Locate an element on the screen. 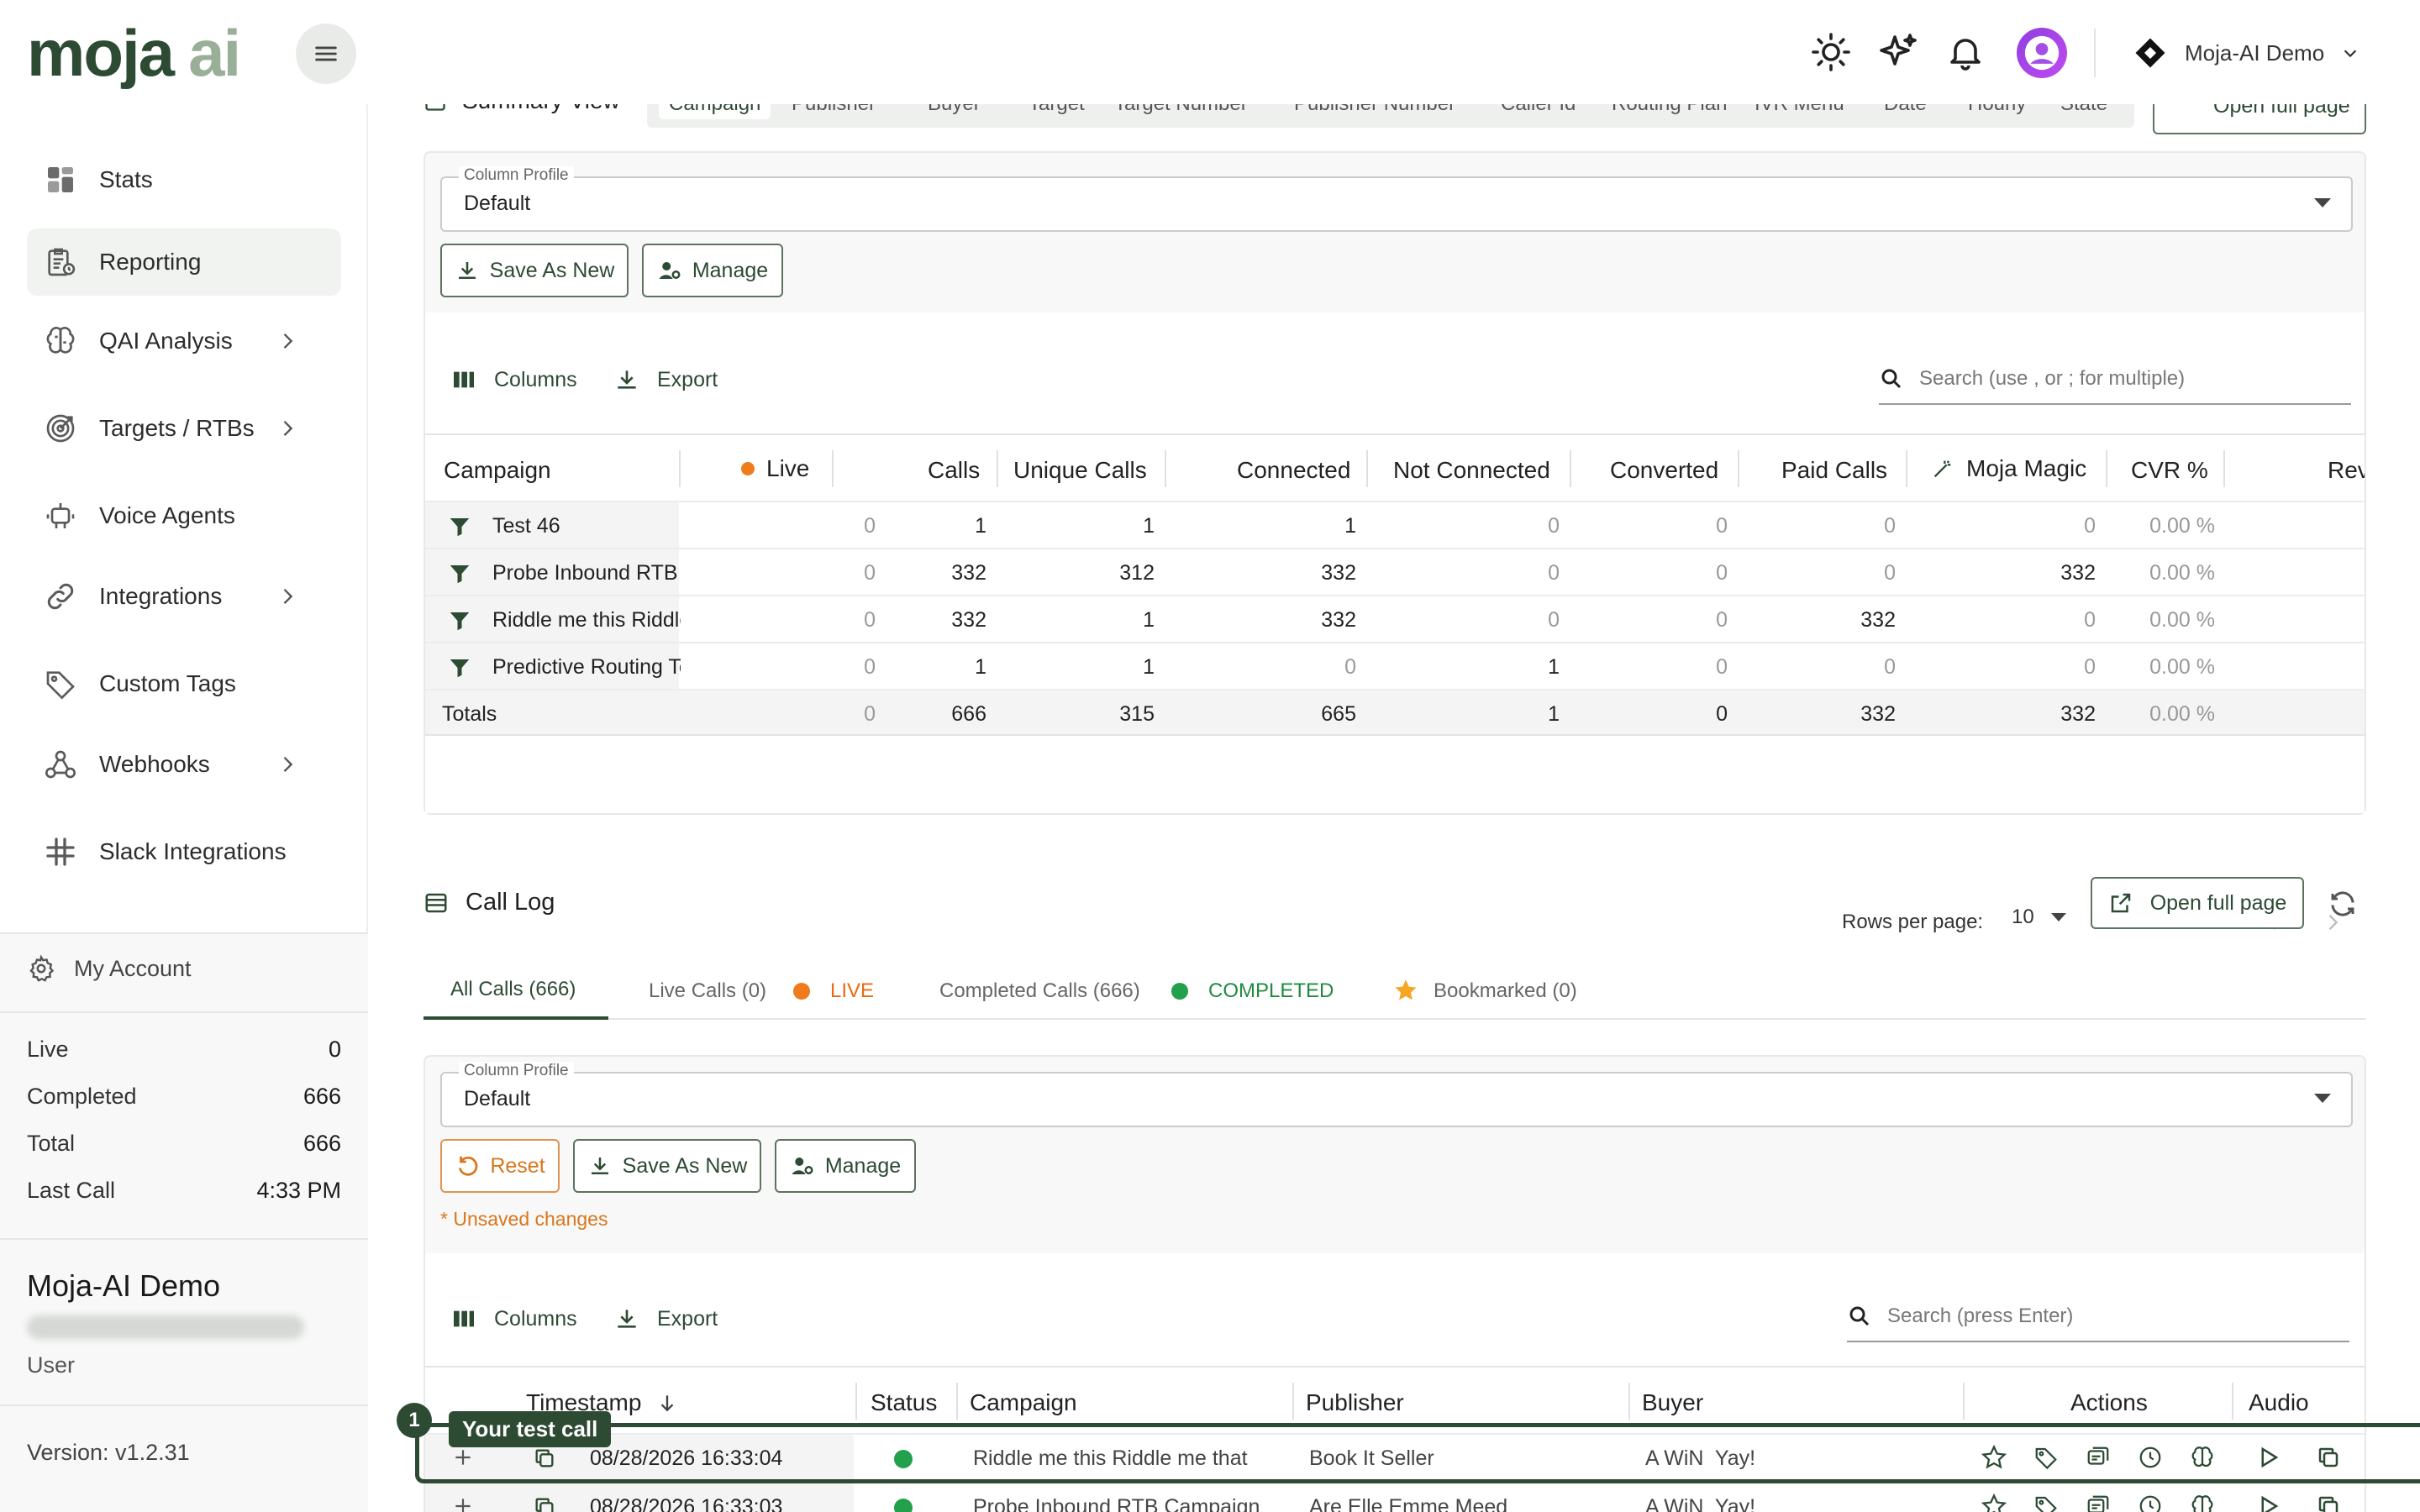 This screenshot has width=2420, height=1512. chevron-right-icon is located at coordinates (287, 764).